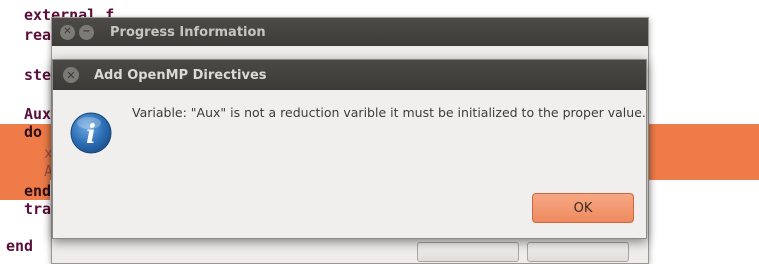  Describe the element at coordinates (188, 32) in the screenshot. I see `progress-window-title: Progress Information` at that location.